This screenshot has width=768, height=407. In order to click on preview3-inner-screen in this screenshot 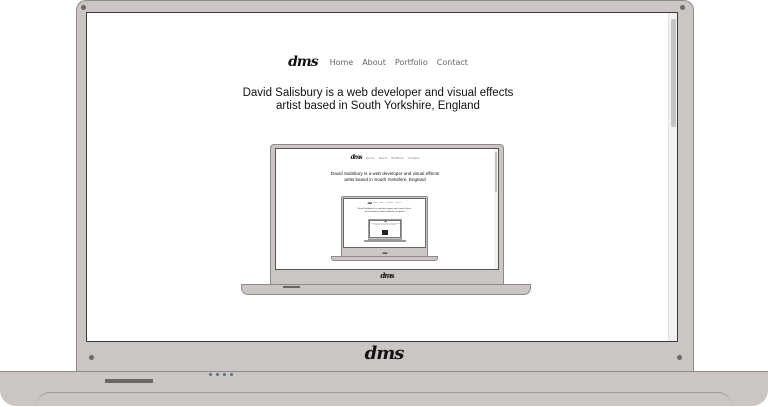, I will do `click(385, 232)`.